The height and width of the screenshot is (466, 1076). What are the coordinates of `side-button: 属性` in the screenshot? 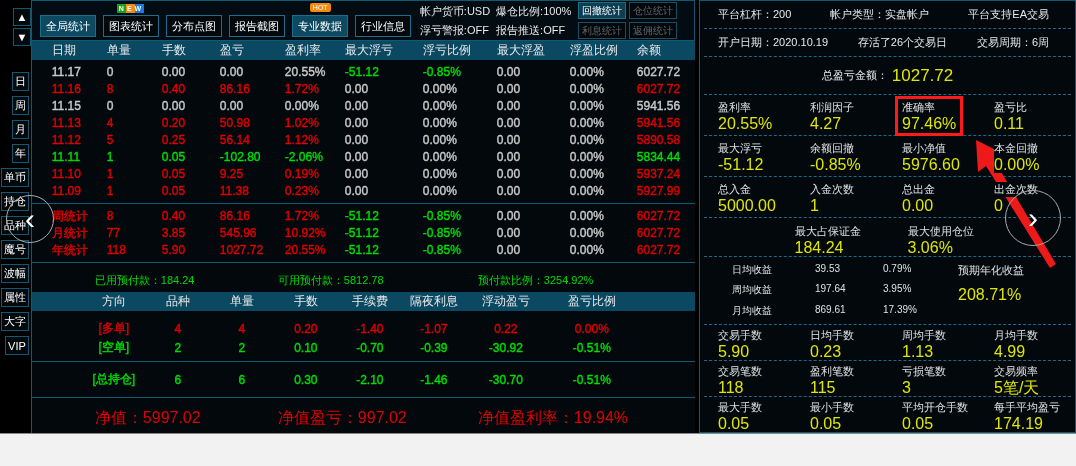 It's located at (14, 297).